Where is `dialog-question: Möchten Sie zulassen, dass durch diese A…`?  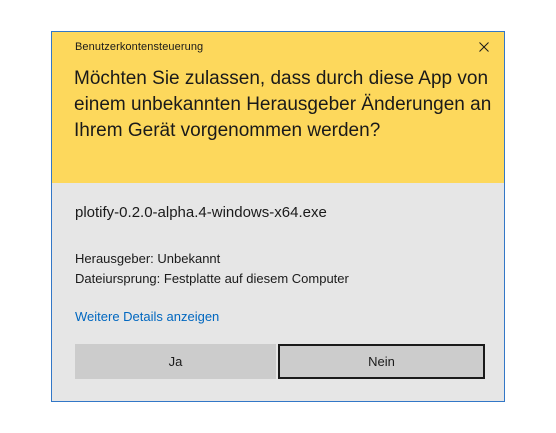 dialog-question: Möchten Sie zulassen, dass durch diese A… is located at coordinates (283, 104).